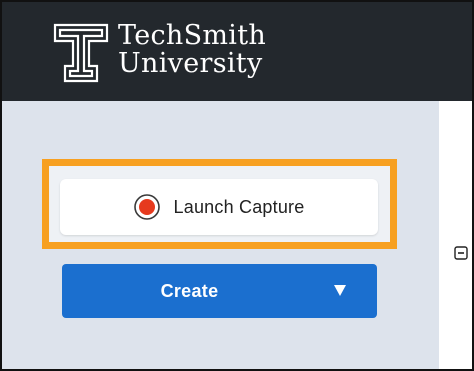 The image size is (474, 371). Describe the element at coordinates (146, 207) in the screenshot. I see `record-icon` at that location.